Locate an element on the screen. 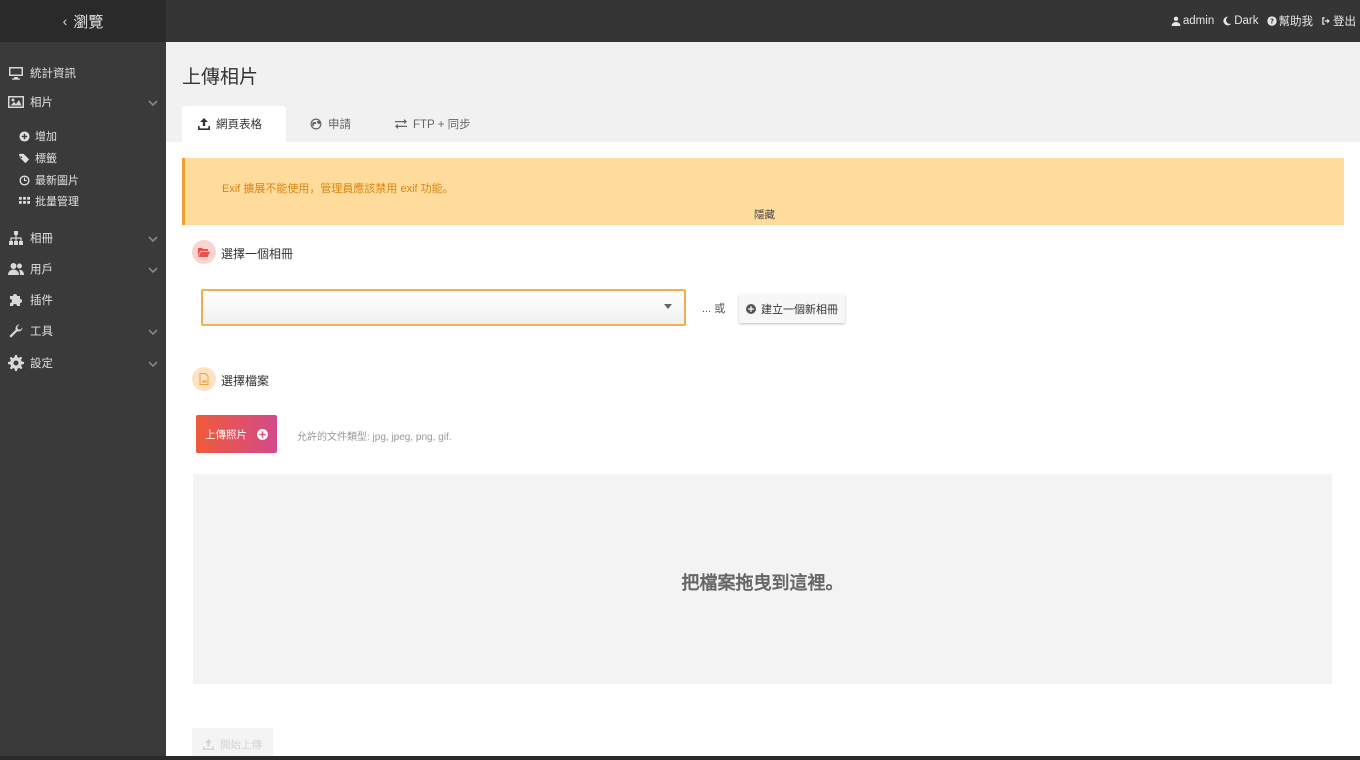 The height and width of the screenshot is (760, 1360). tab-application: 申請 is located at coordinates (330, 124).